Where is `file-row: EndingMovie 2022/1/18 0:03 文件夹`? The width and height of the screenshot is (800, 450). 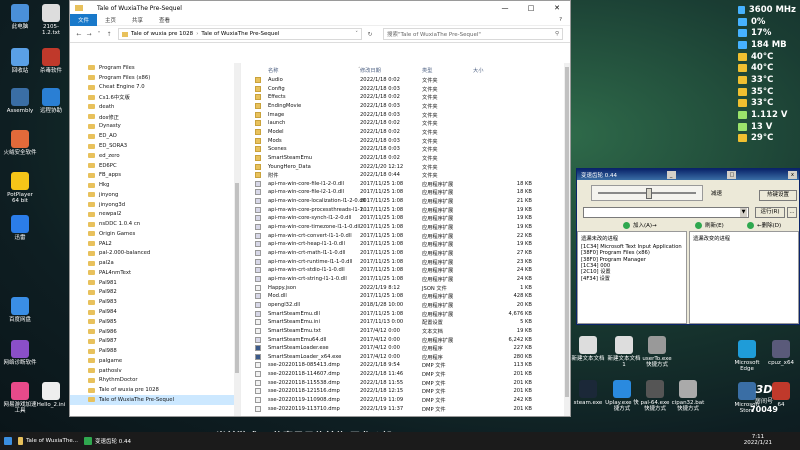 file-row: EndingMovie 2022/1/18 0:03 文件夹 is located at coordinates (409, 106).